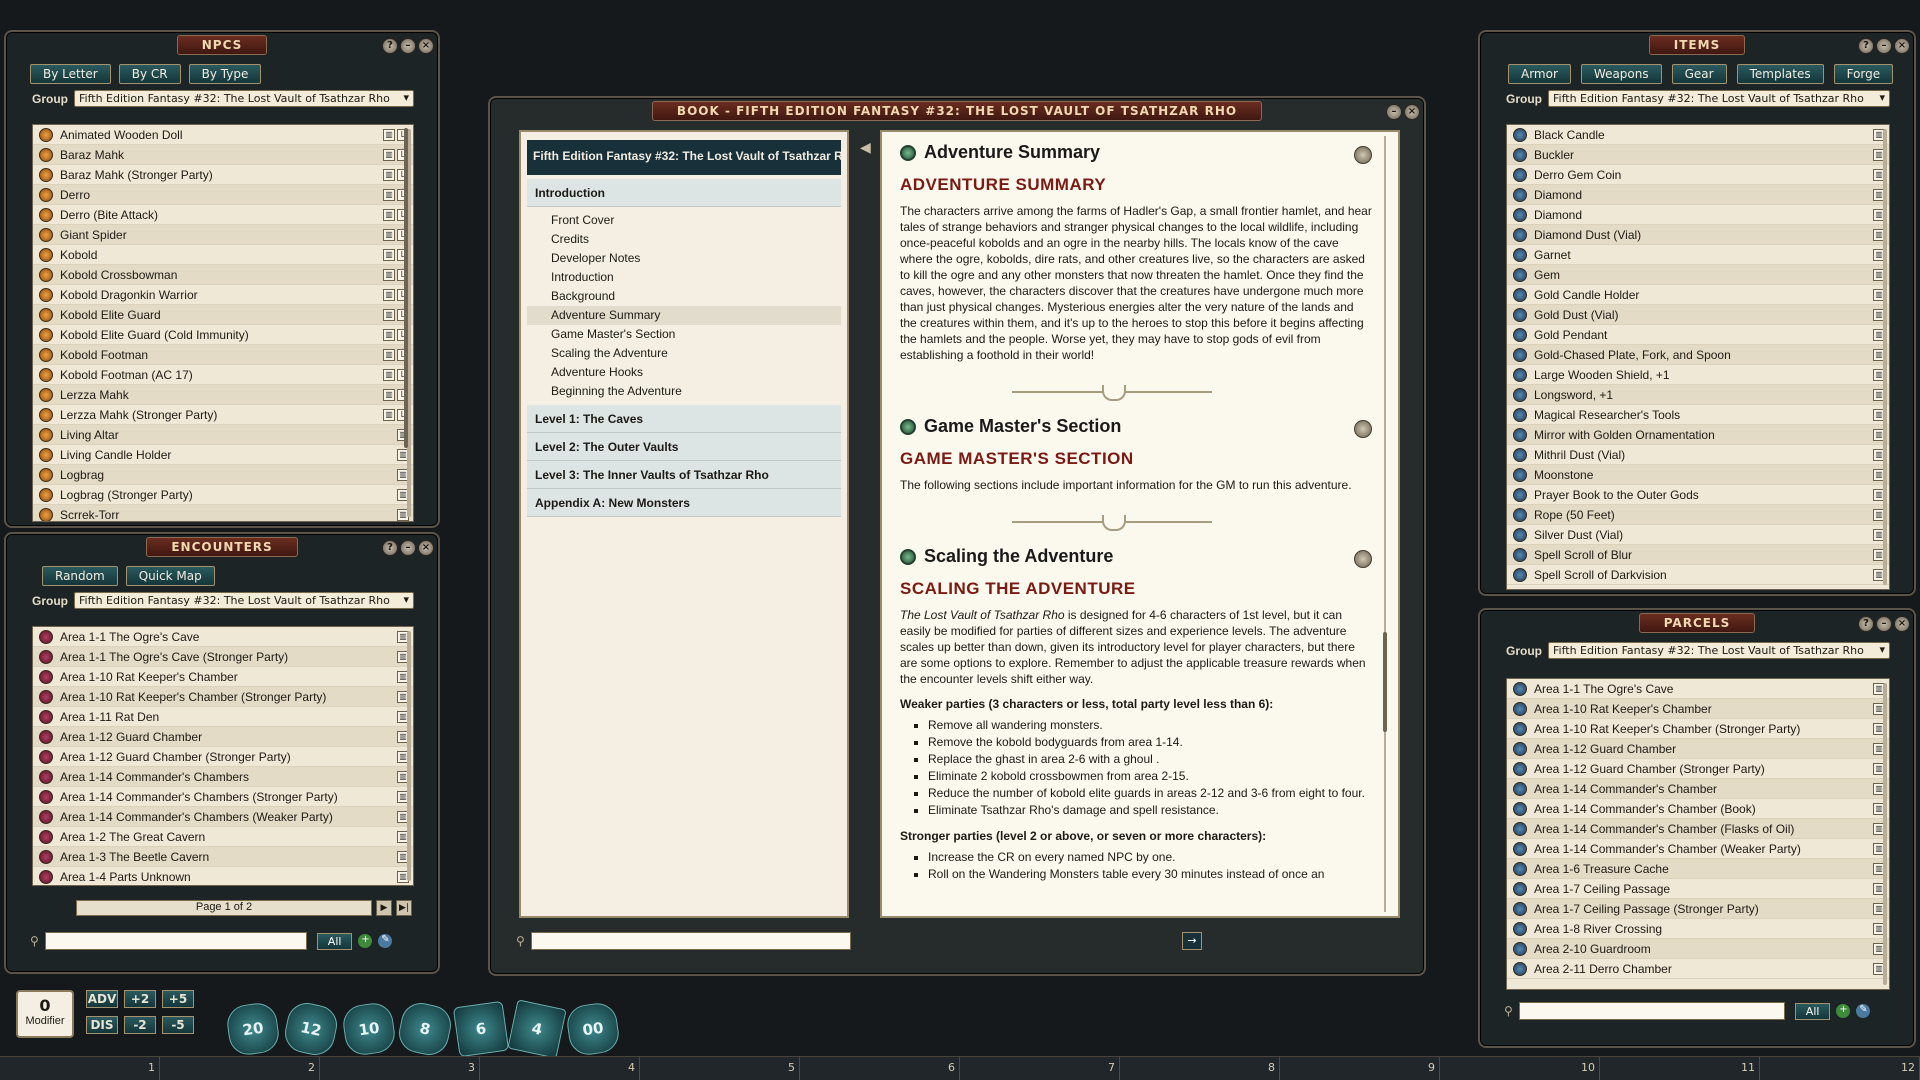 The image size is (1920, 1080). Describe the element at coordinates (311, 1029) in the screenshot. I see `d12-die-icon: 12` at that location.